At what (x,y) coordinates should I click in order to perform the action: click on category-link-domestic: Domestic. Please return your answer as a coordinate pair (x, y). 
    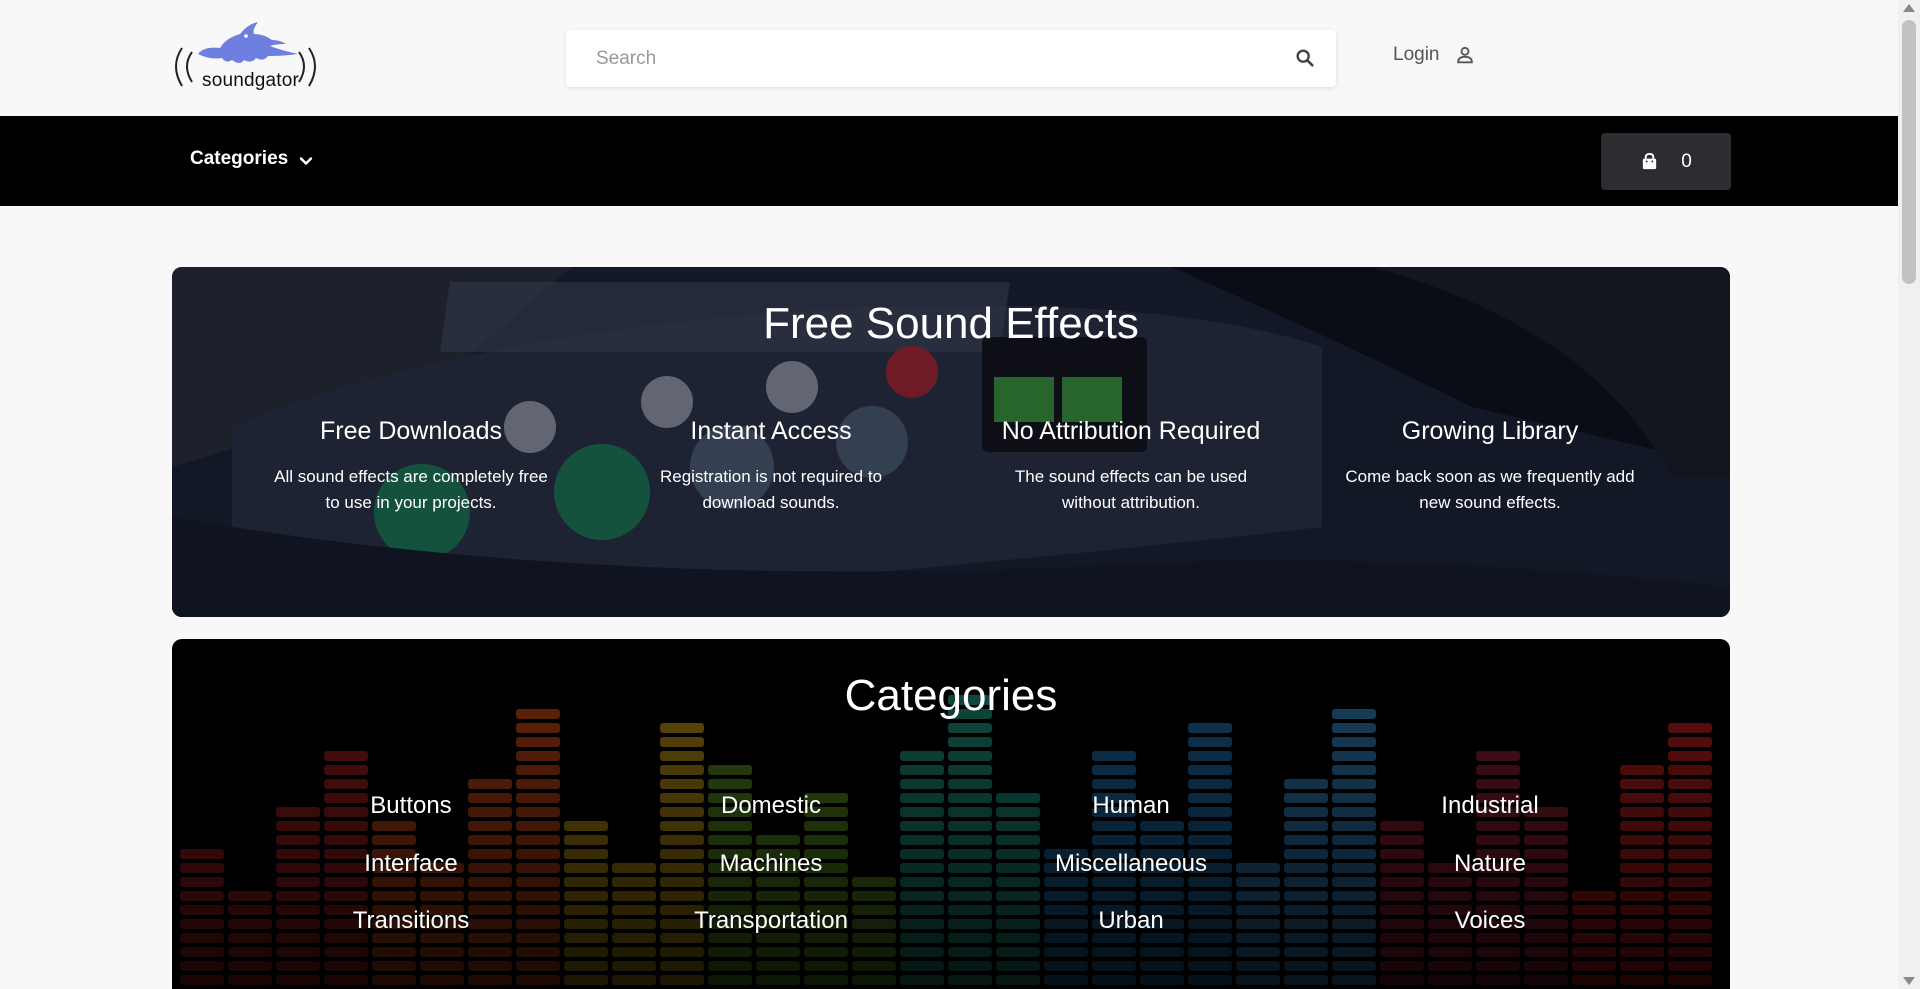
    Looking at the image, I should click on (771, 806).